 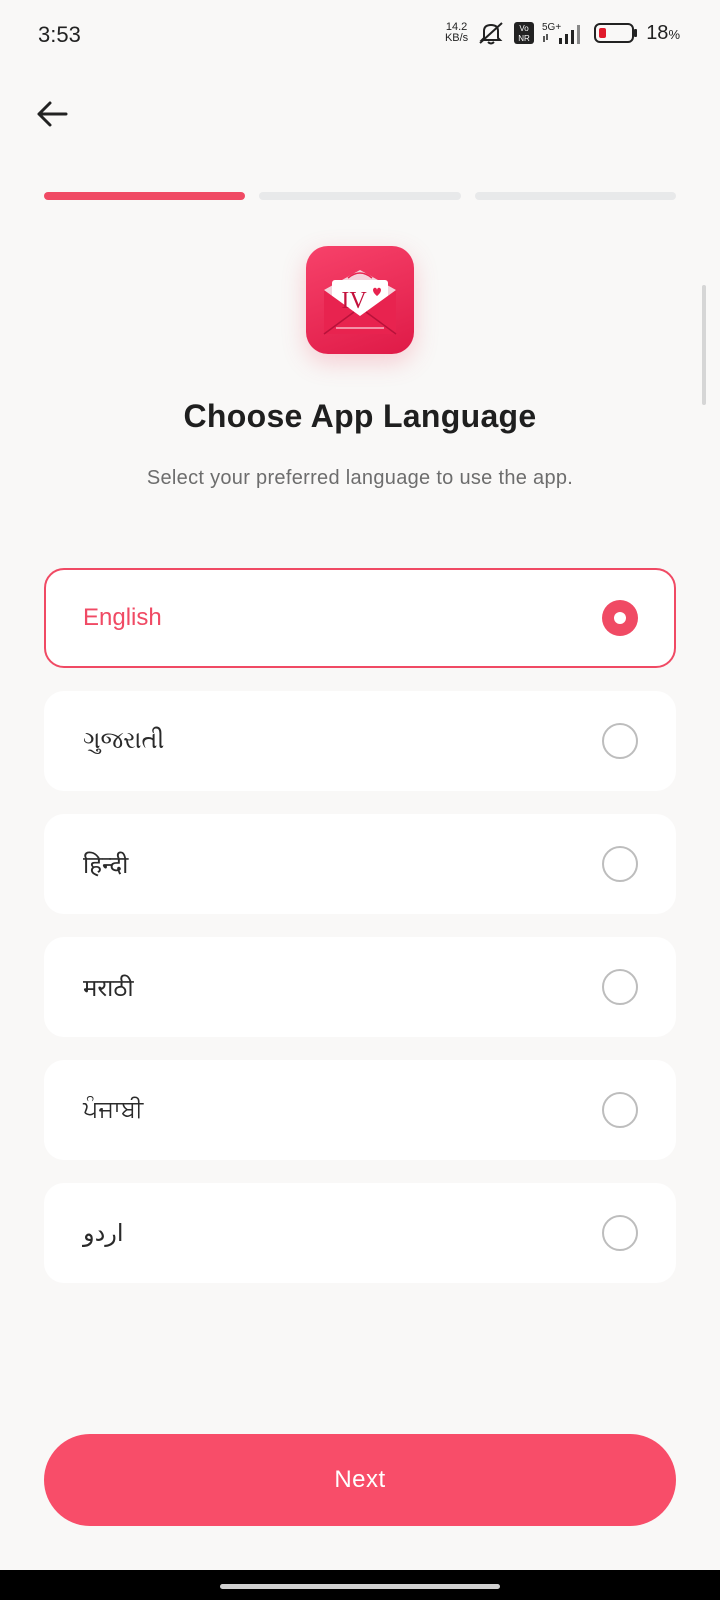 What do you see at coordinates (103, 1233) in the screenshot?
I see `language-label: اردو` at bounding box center [103, 1233].